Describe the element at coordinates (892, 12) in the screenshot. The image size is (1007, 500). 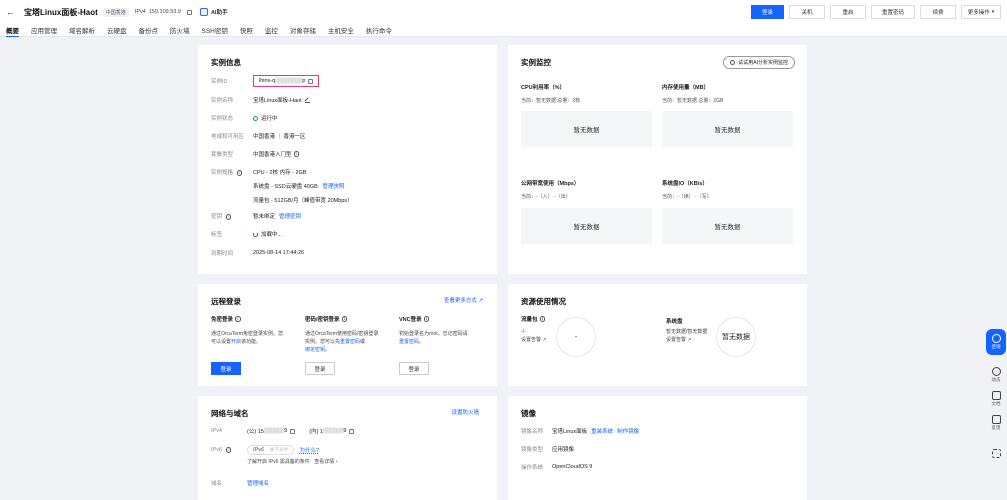
I see `reset-password-button: 重置密码` at that location.